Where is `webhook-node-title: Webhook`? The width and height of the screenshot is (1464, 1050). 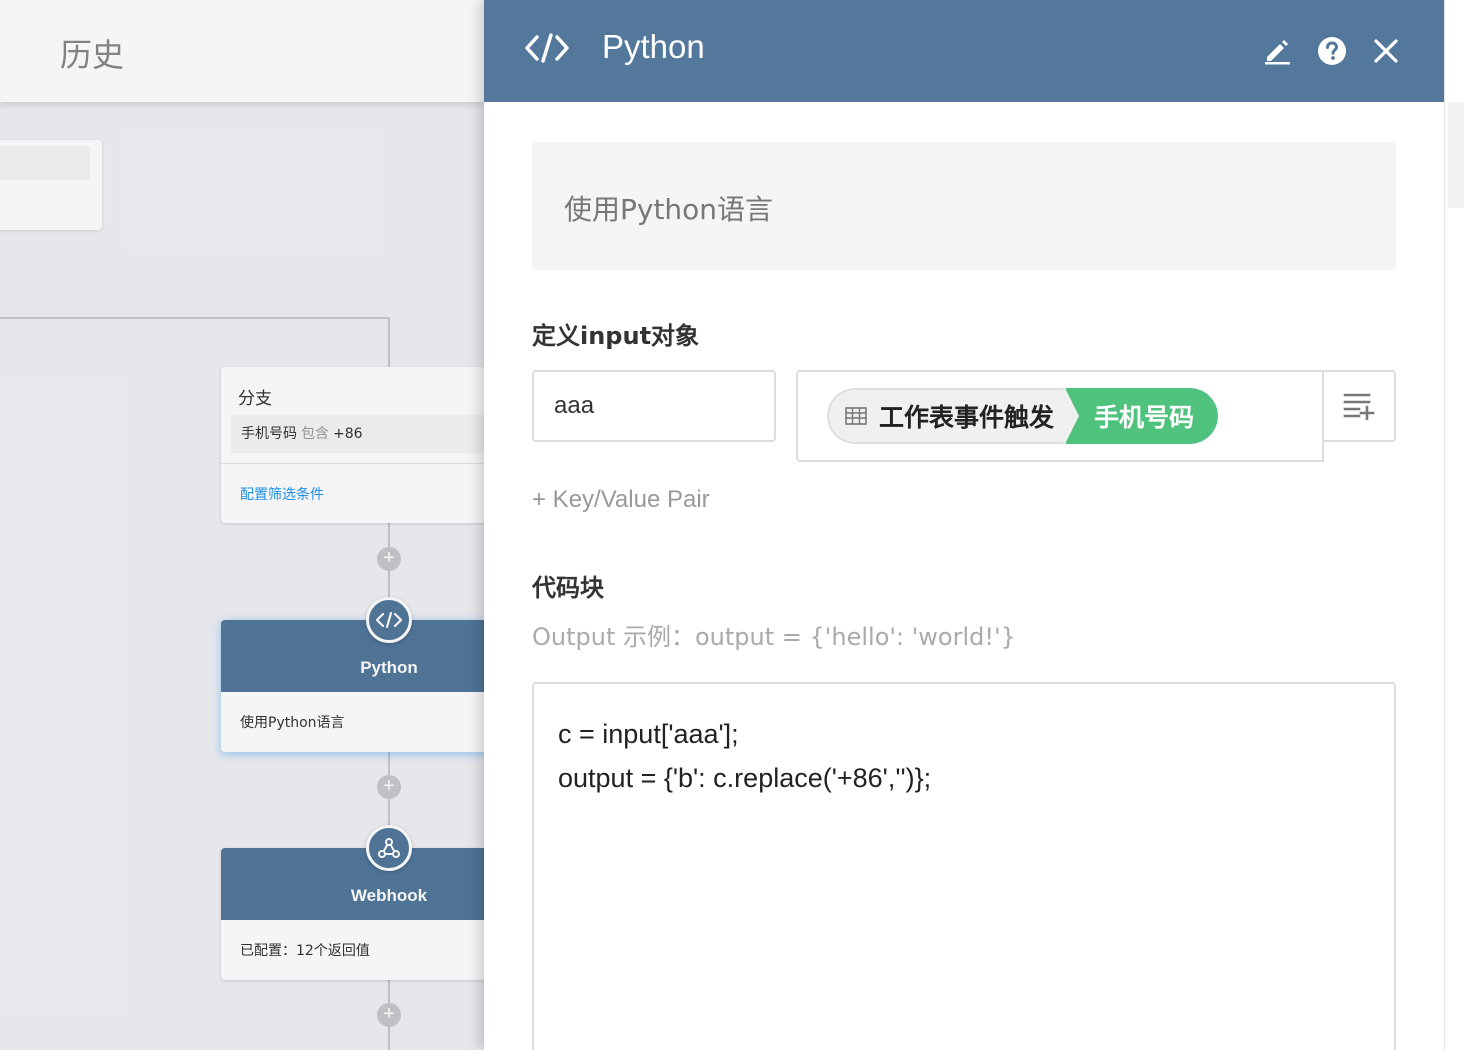
webhook-node-title: Webhook is located at coordinates (389, 895).